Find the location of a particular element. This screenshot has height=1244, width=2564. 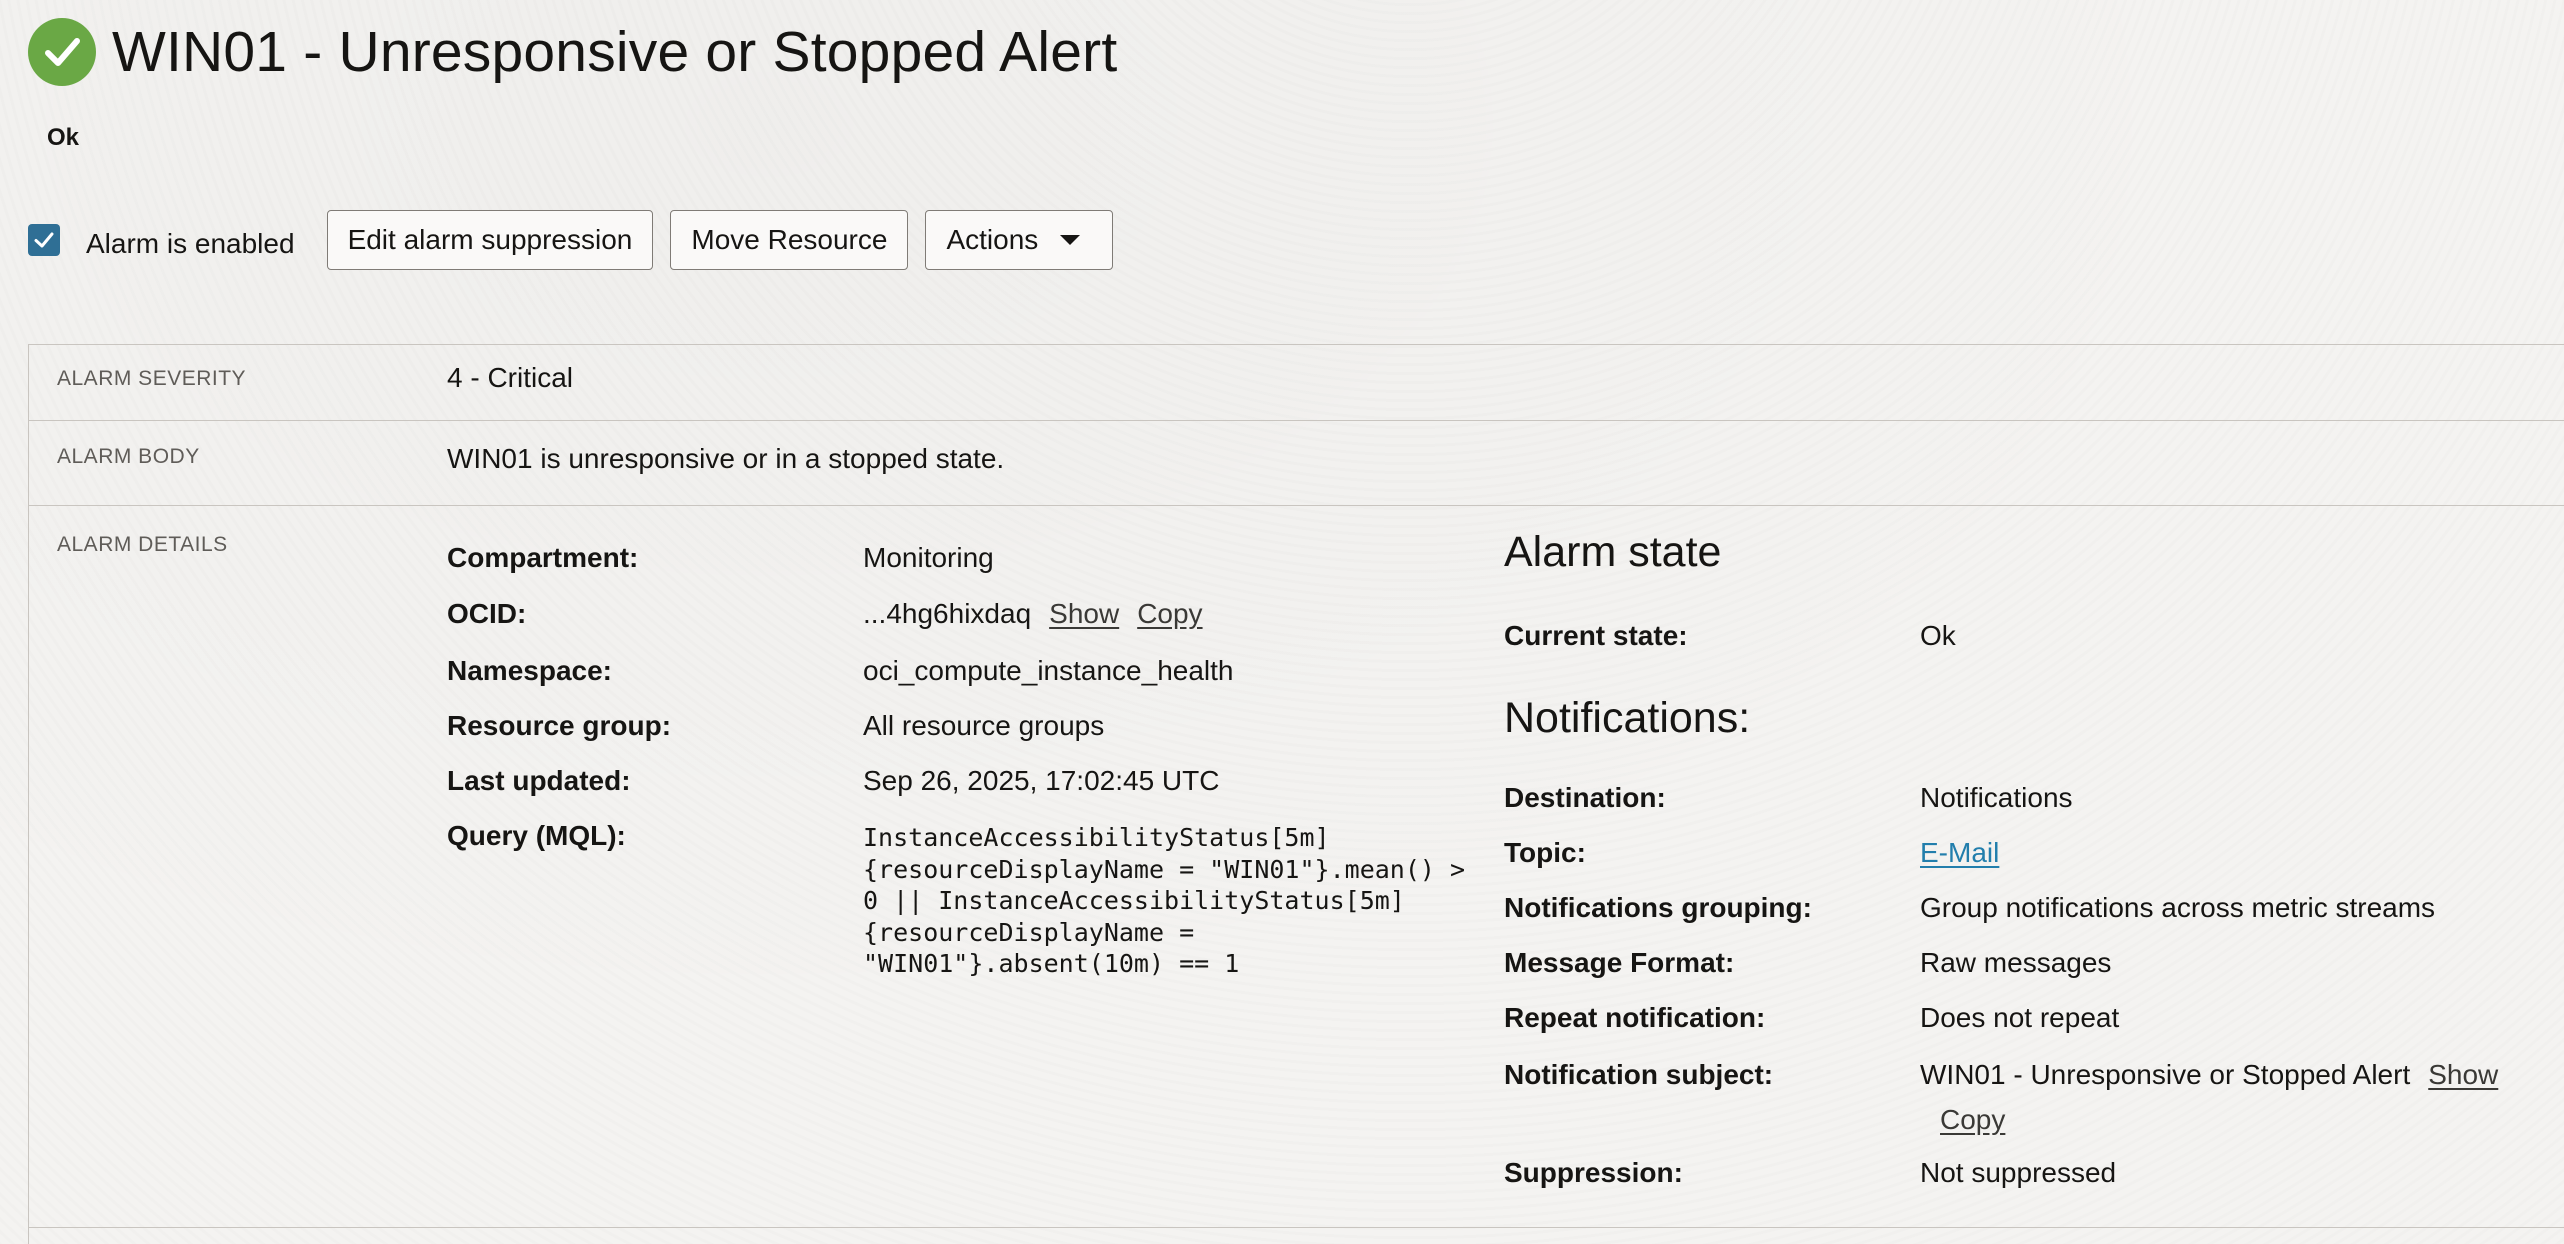

suppression-value: Not suppressed is located at coordinates (2018, 1172).